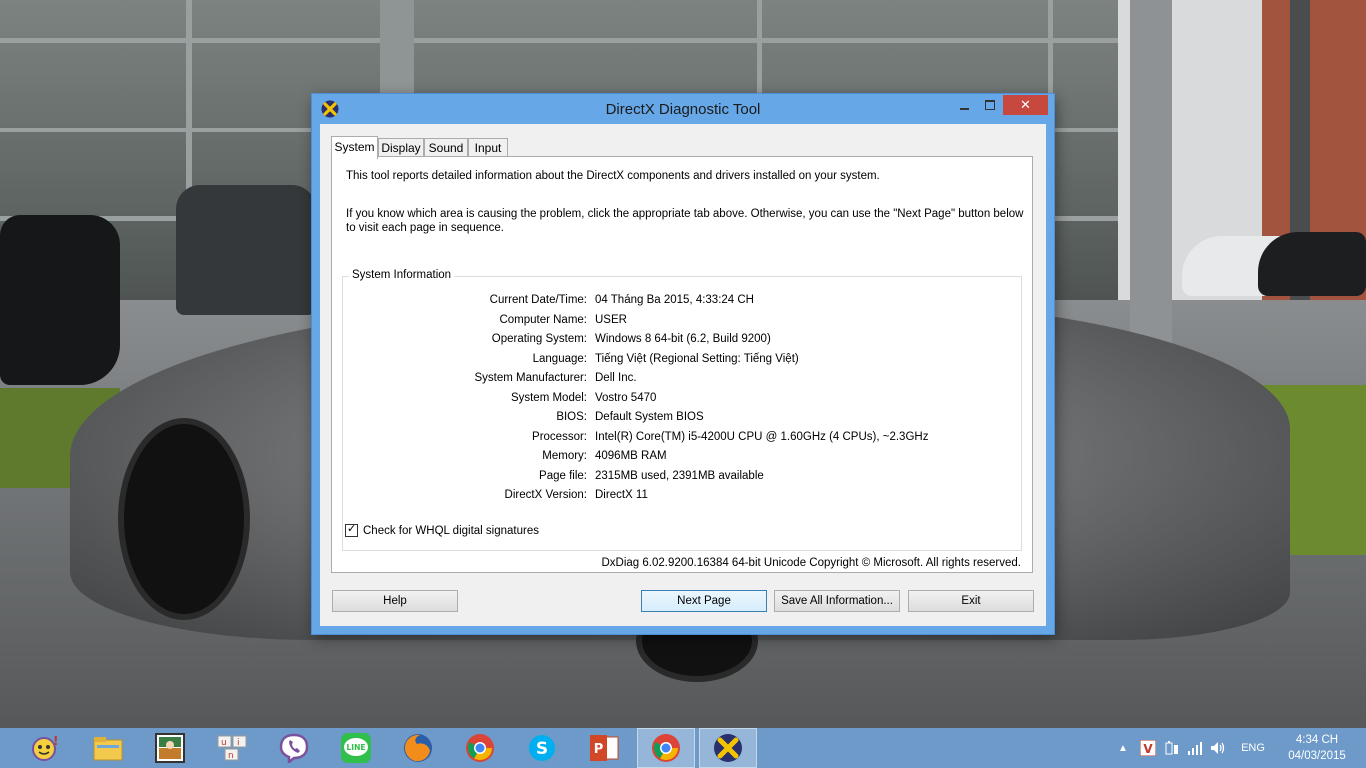 This screenshot has width=1366, height=768. I want to click on info-label: Current Date/Time:, so click(538, 300).